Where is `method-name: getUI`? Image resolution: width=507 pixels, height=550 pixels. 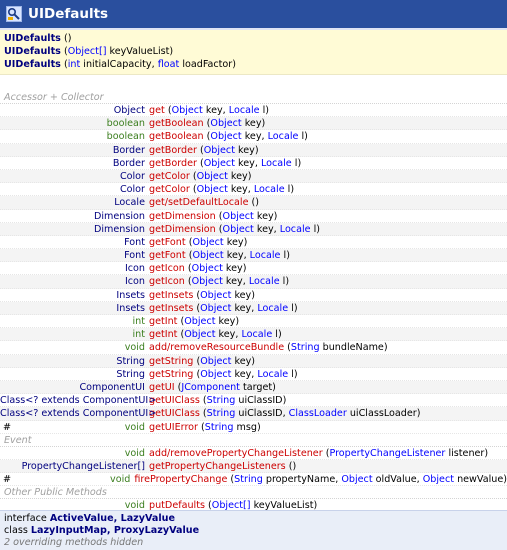 method-name: getUI is located at coordinates (162, 387).